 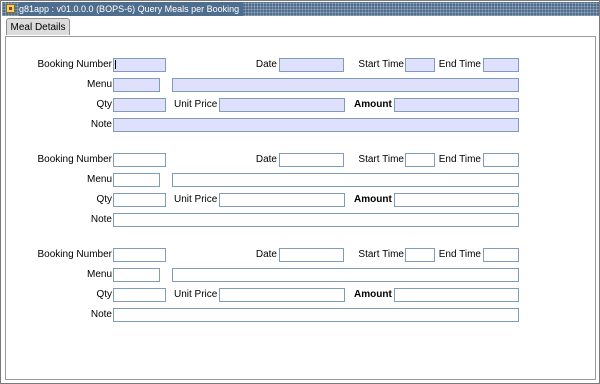 What do you see at coordinates (300, 26) in the screenshot?
I see `tab-strip: Meal Details` at bounding box center [300, 26].